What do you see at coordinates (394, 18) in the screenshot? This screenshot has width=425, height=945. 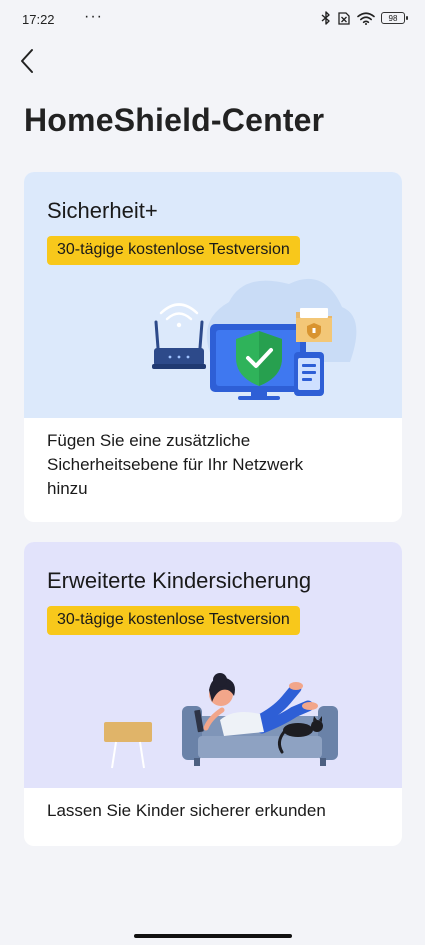 I see `battery-icon: 98` at bounding box center [394, 18].